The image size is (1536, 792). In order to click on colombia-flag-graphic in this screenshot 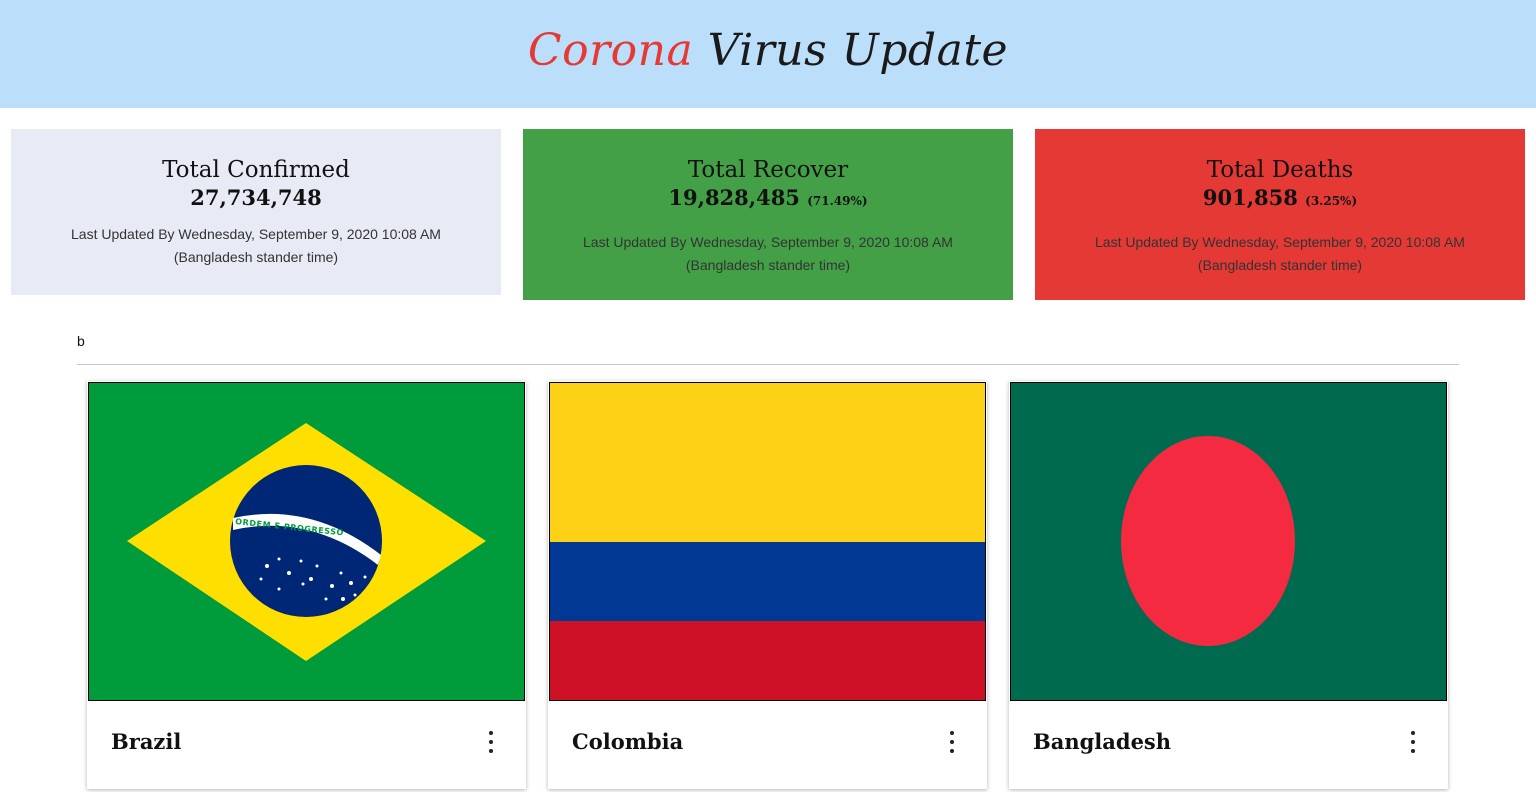, I will do `click(767, 541)`.